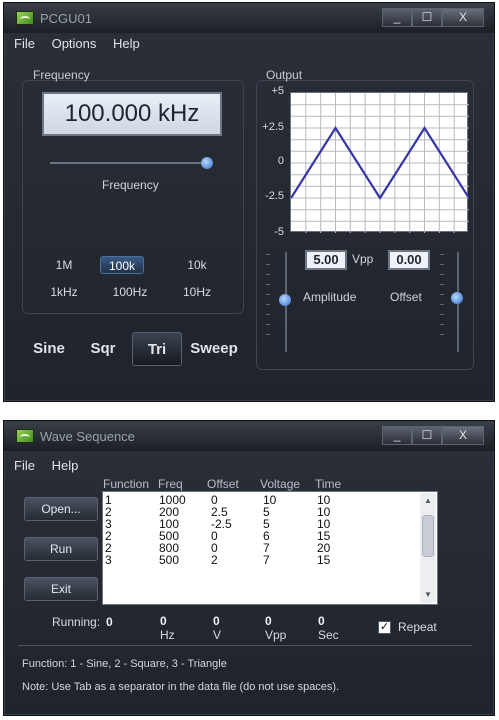 The height and width of the screenshot is (720, 499). I want to click on cell-voltage: 7, so click(266, 560).